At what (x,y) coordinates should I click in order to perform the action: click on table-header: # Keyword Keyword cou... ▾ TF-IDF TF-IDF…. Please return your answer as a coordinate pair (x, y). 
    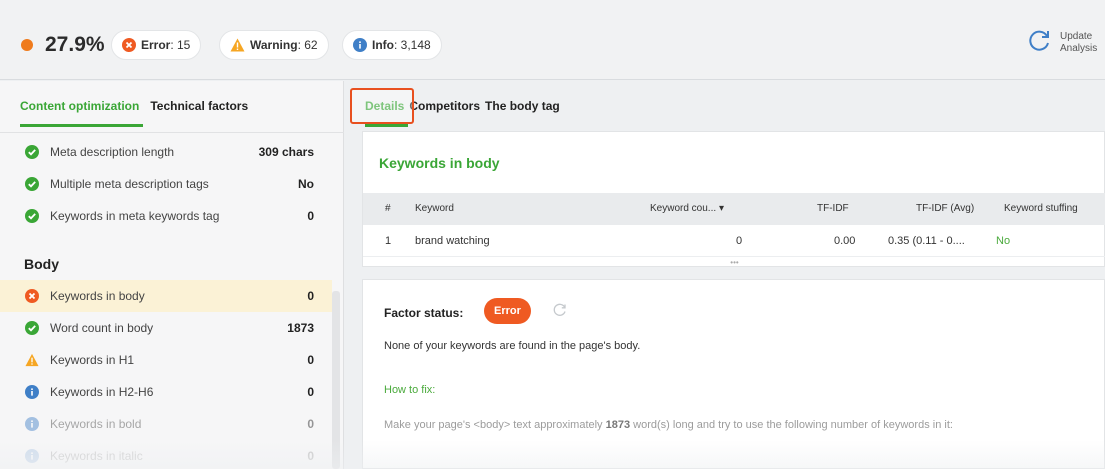
    Looking at the image, I should click on (734, 209).